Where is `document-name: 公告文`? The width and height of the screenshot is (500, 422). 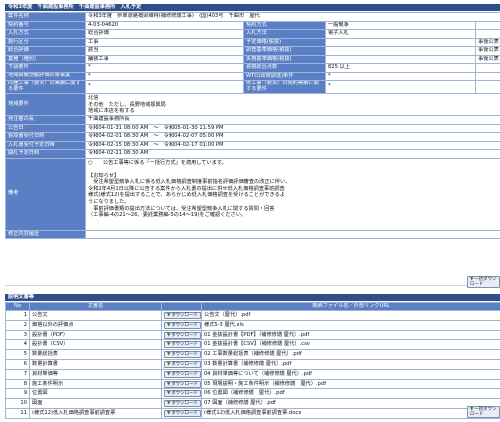
document-name: 公告文 is located at coordinates (95, 315).